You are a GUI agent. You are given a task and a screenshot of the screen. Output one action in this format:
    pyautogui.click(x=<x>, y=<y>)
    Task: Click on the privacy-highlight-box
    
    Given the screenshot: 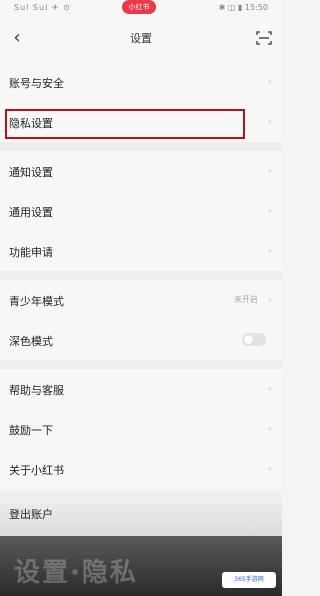 What is the action you would take?
    pyautogui.click(x=125, y=124)
    